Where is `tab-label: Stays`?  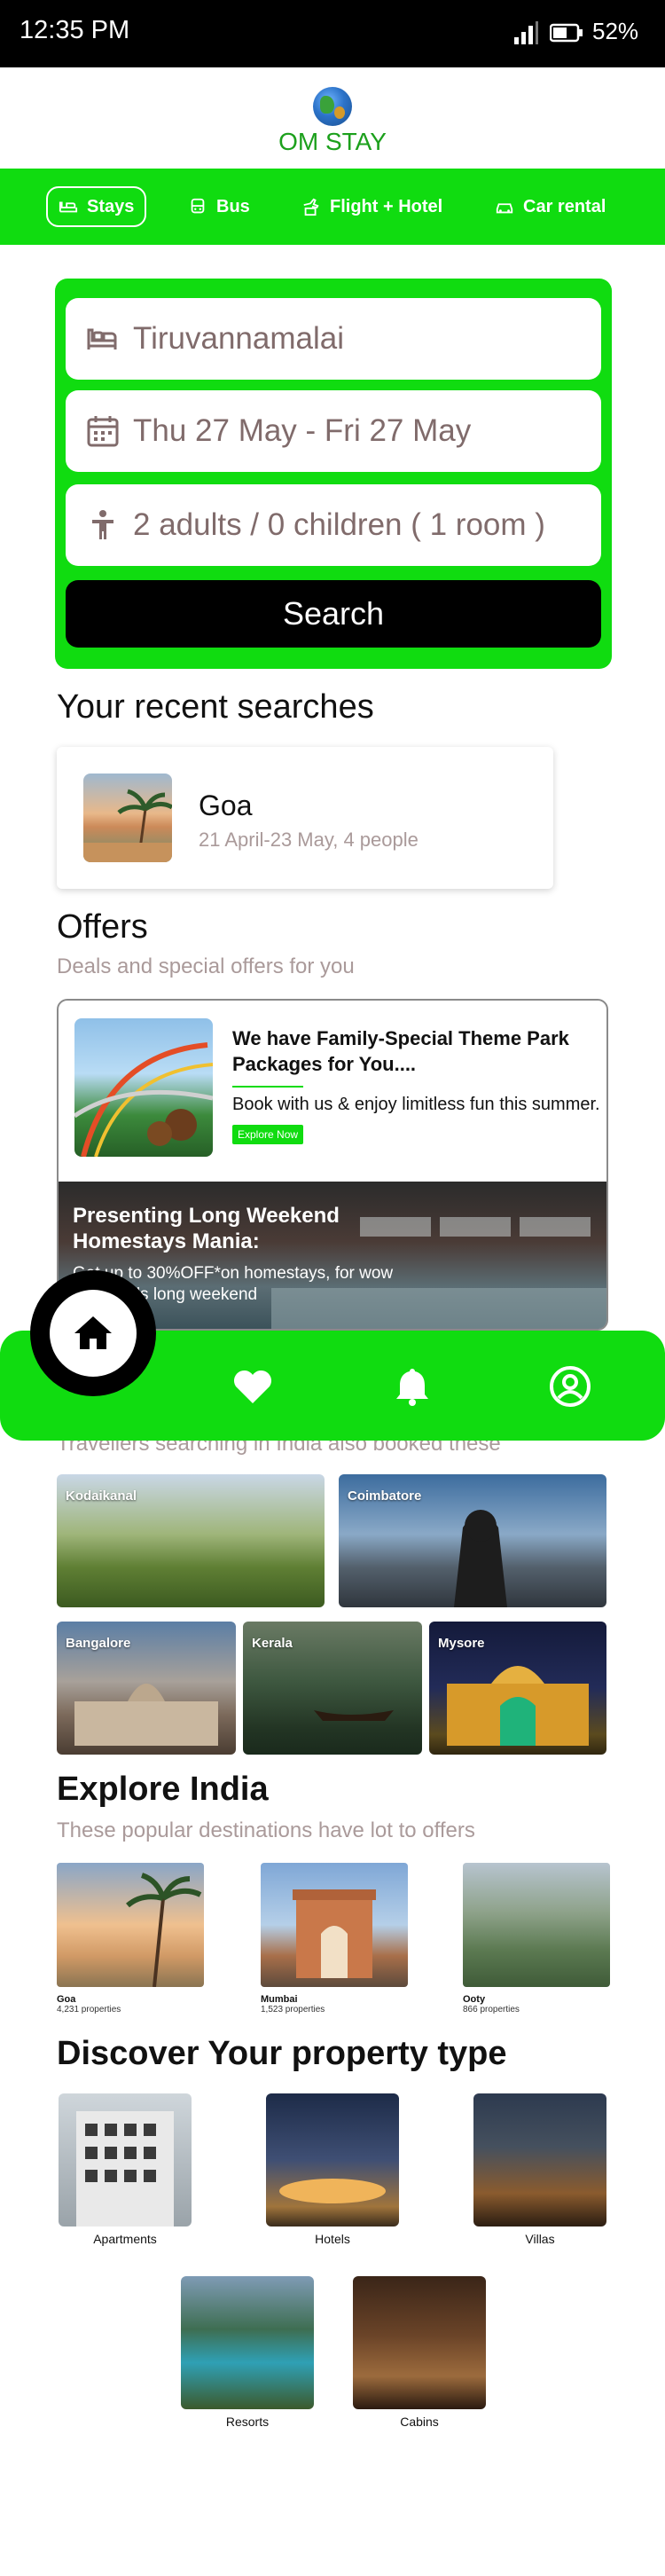
tab-label: Stays is located at coordinates (111, 206).